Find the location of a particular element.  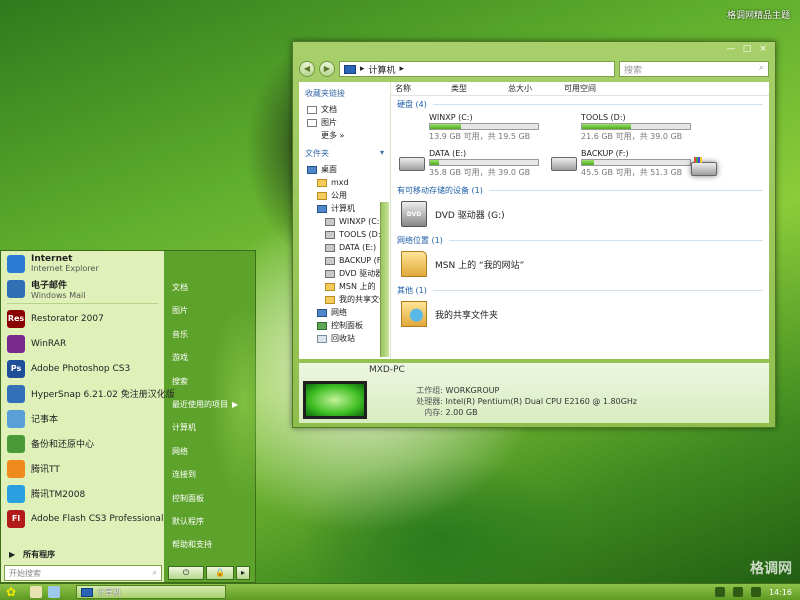

volume-icon is located at coordinates (737, 592).